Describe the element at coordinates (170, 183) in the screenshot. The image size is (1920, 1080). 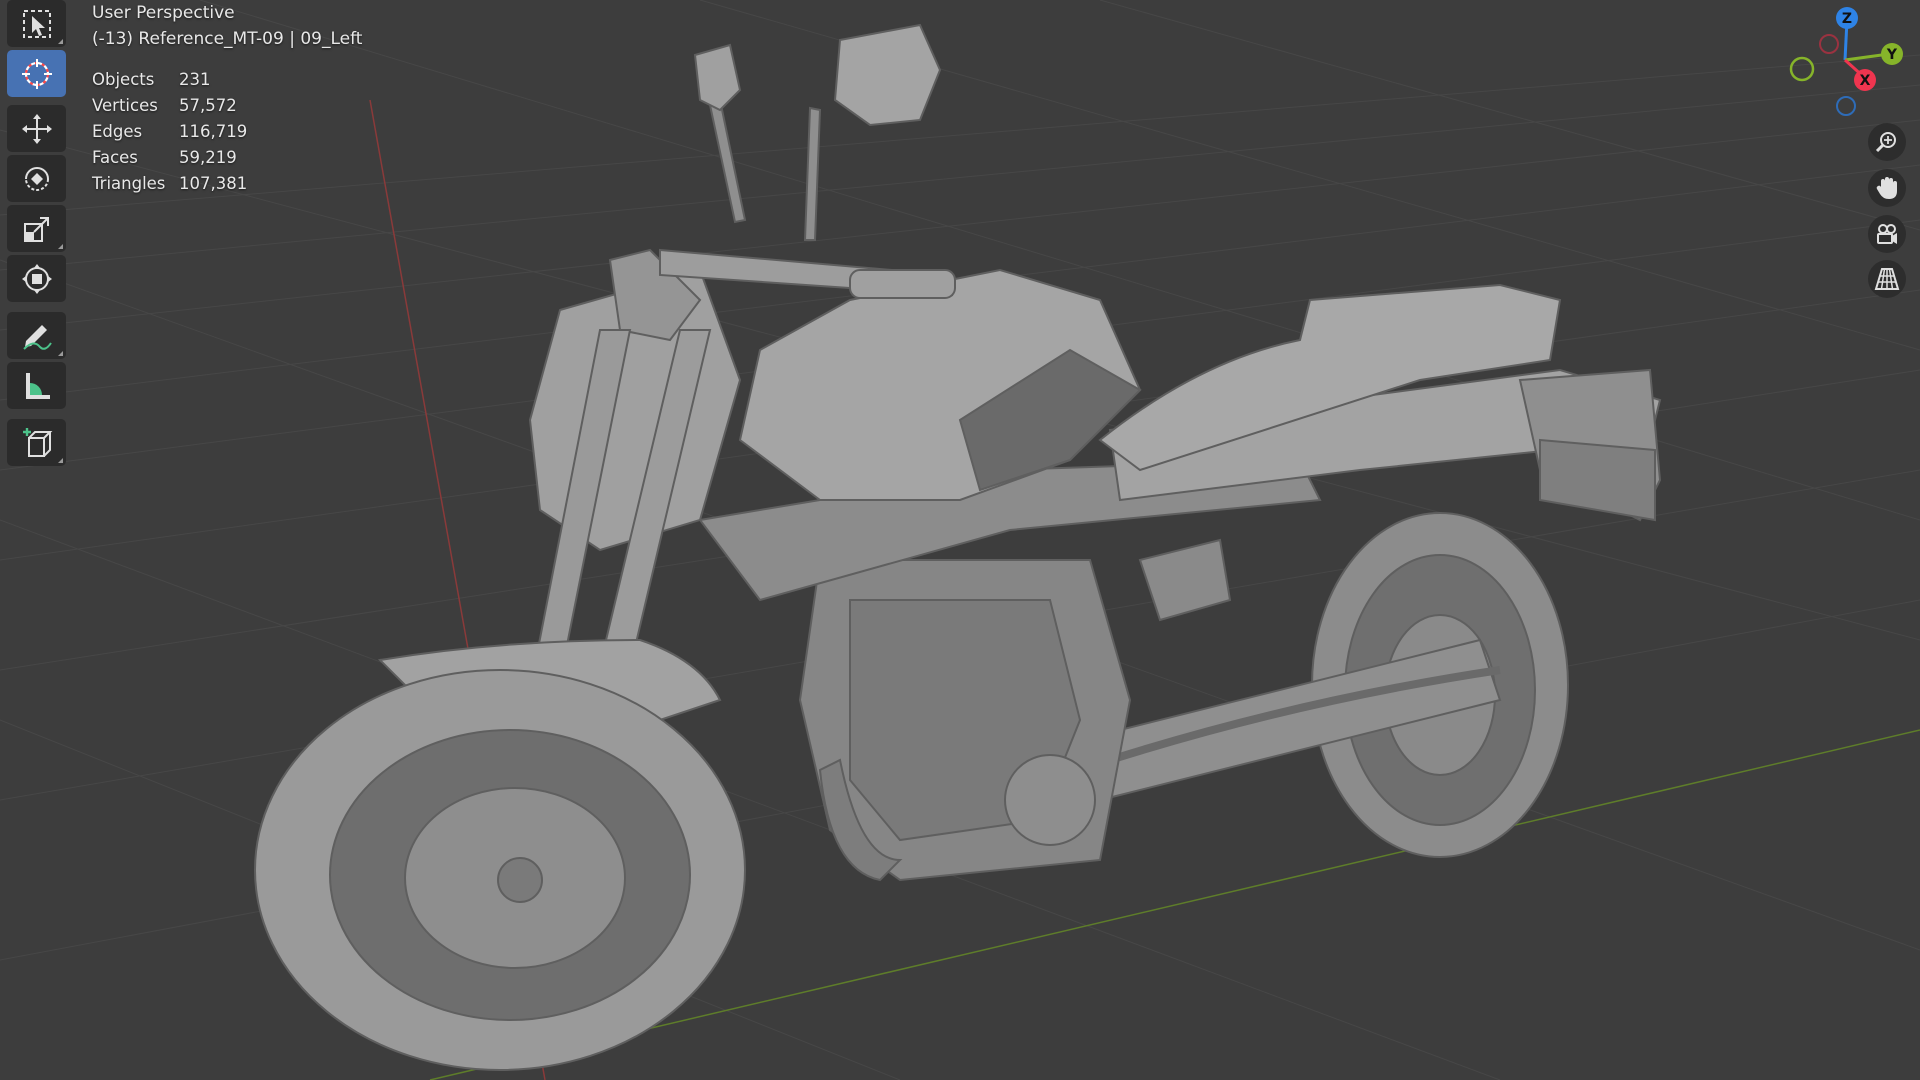
I see `stat-triangles: Triangles 107,381` at that location.